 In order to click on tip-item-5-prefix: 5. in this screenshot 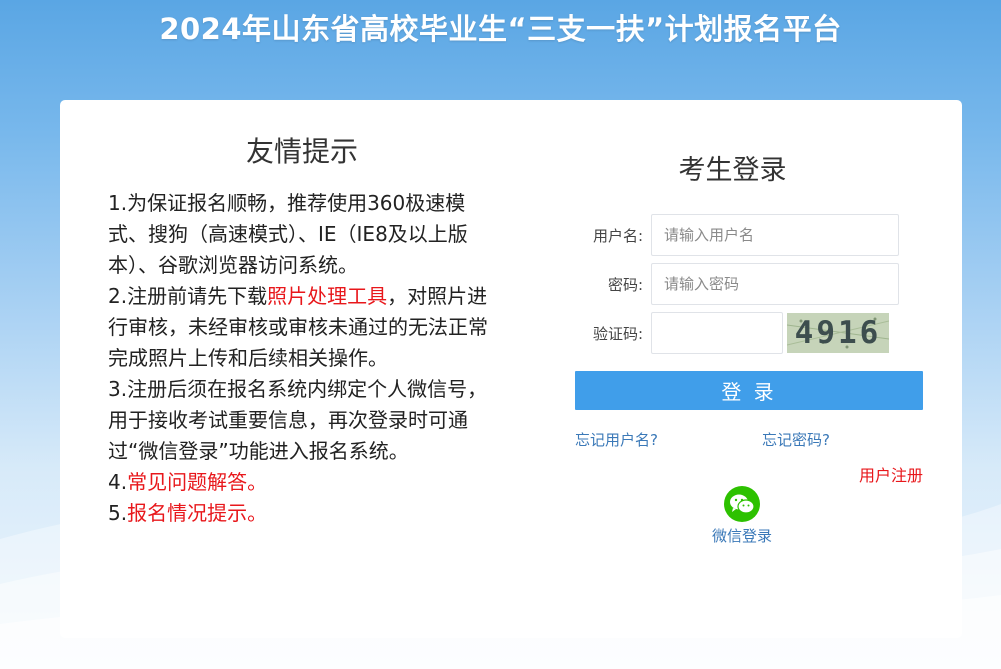, I will do `click(118, 513)`.